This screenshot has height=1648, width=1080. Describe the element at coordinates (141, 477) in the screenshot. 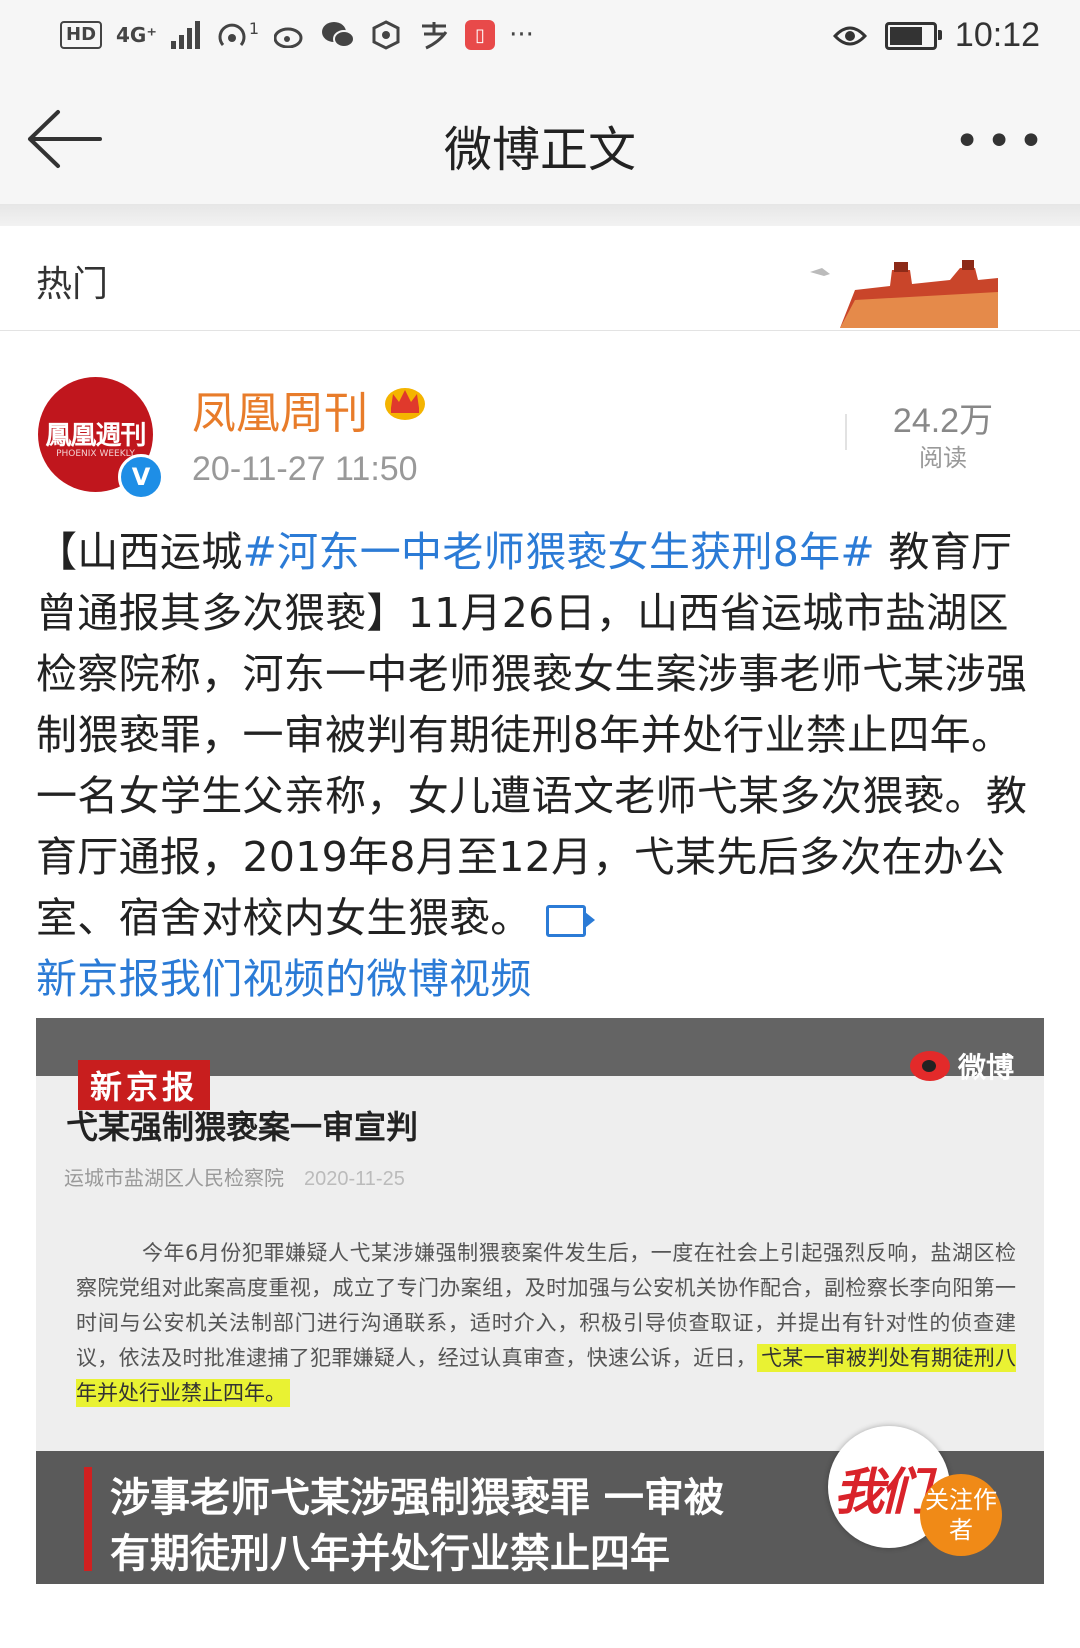

I see `verified-badge-icon: V` at that location.